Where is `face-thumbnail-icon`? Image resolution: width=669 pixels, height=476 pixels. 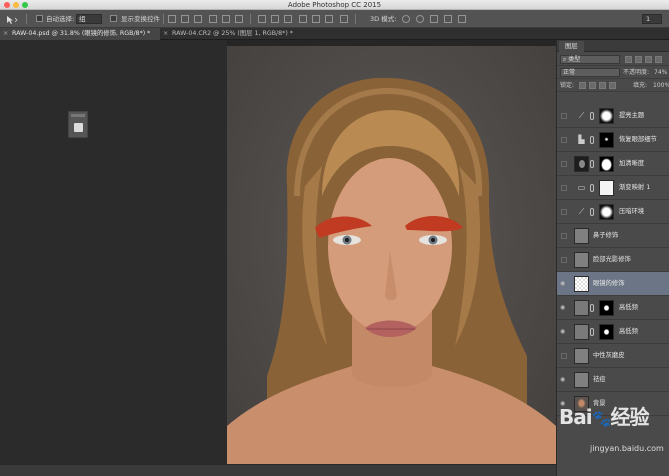
face-thumbnail-icon is located at coordinates (582, 164).